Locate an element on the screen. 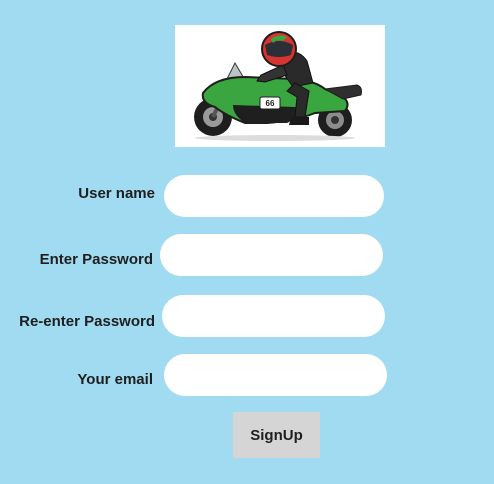 This screenshot has width=494, height=484. motorcycle-logo-image: 66 is located at coordinates (280, 86).